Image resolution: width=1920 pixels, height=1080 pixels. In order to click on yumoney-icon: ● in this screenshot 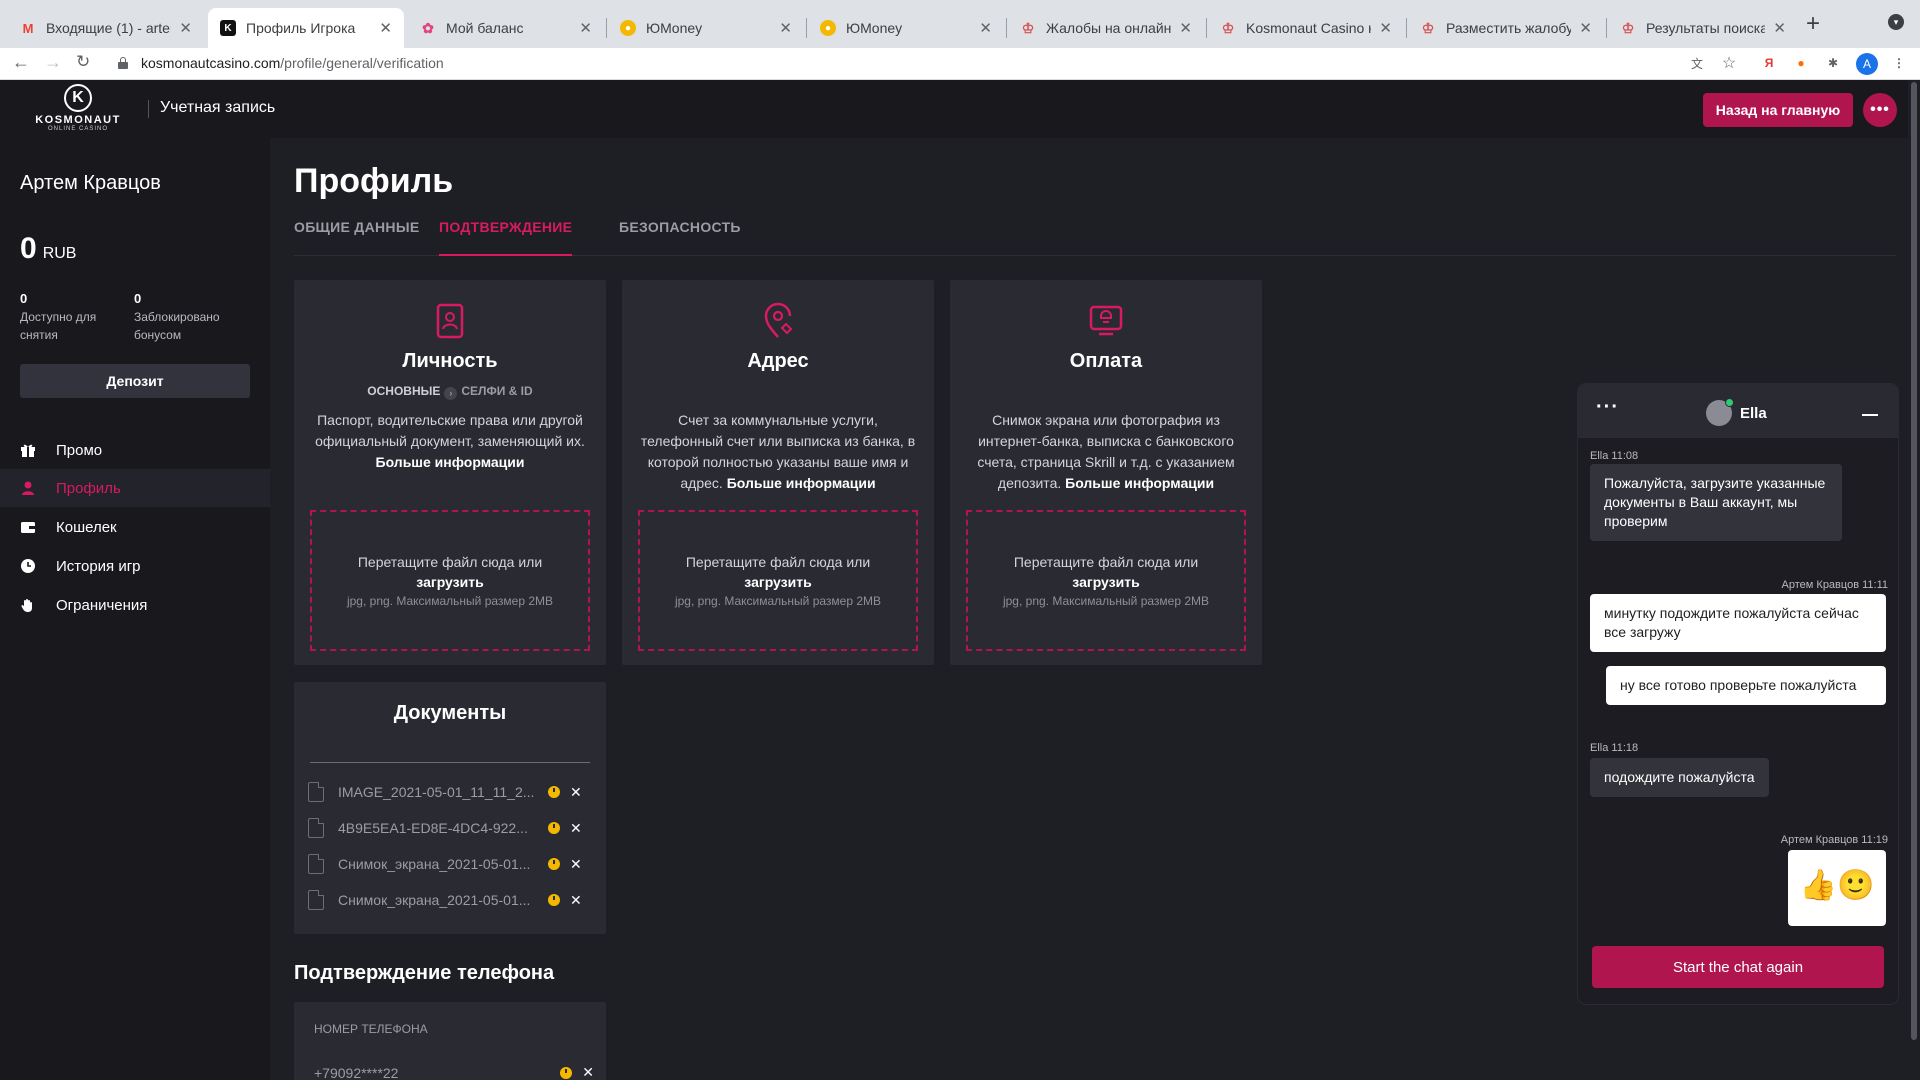, I will do `click(828, 28)`.